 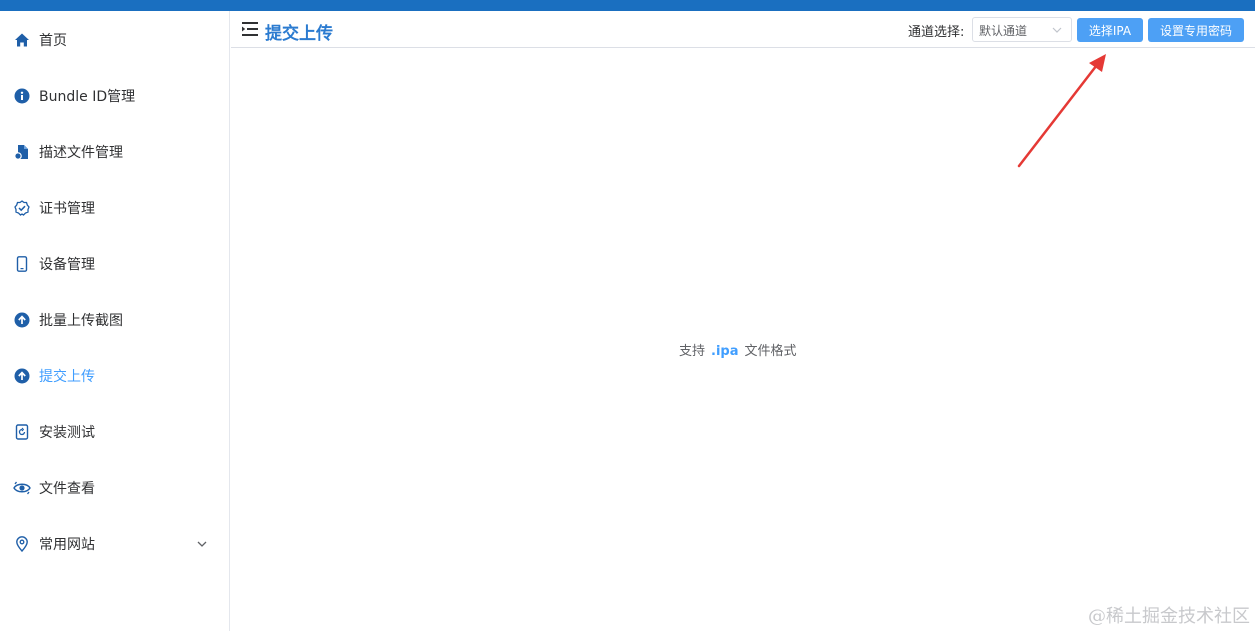 I want to click on top-bar, so click(x=627, y=5).